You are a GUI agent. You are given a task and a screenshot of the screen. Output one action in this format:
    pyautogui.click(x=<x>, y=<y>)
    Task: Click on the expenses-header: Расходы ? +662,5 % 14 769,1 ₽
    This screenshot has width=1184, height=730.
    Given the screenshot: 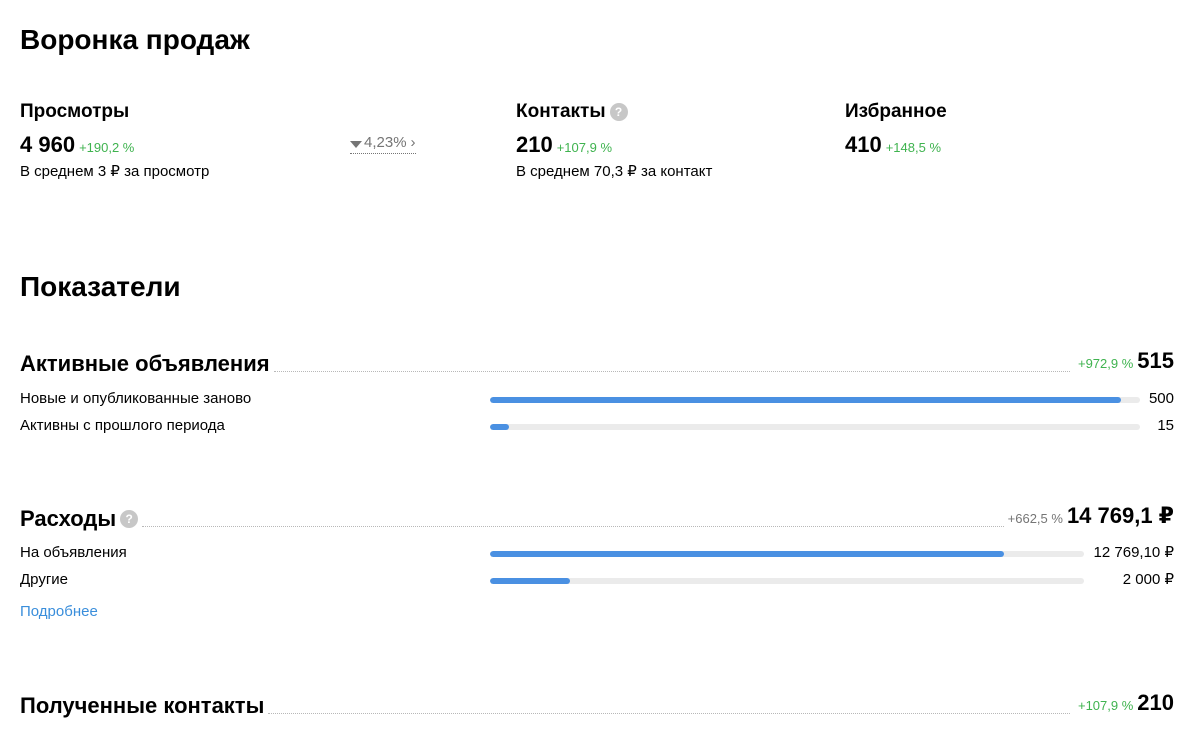 What is the action you would take?
    pyautogui.click(x=597, y=517)
    